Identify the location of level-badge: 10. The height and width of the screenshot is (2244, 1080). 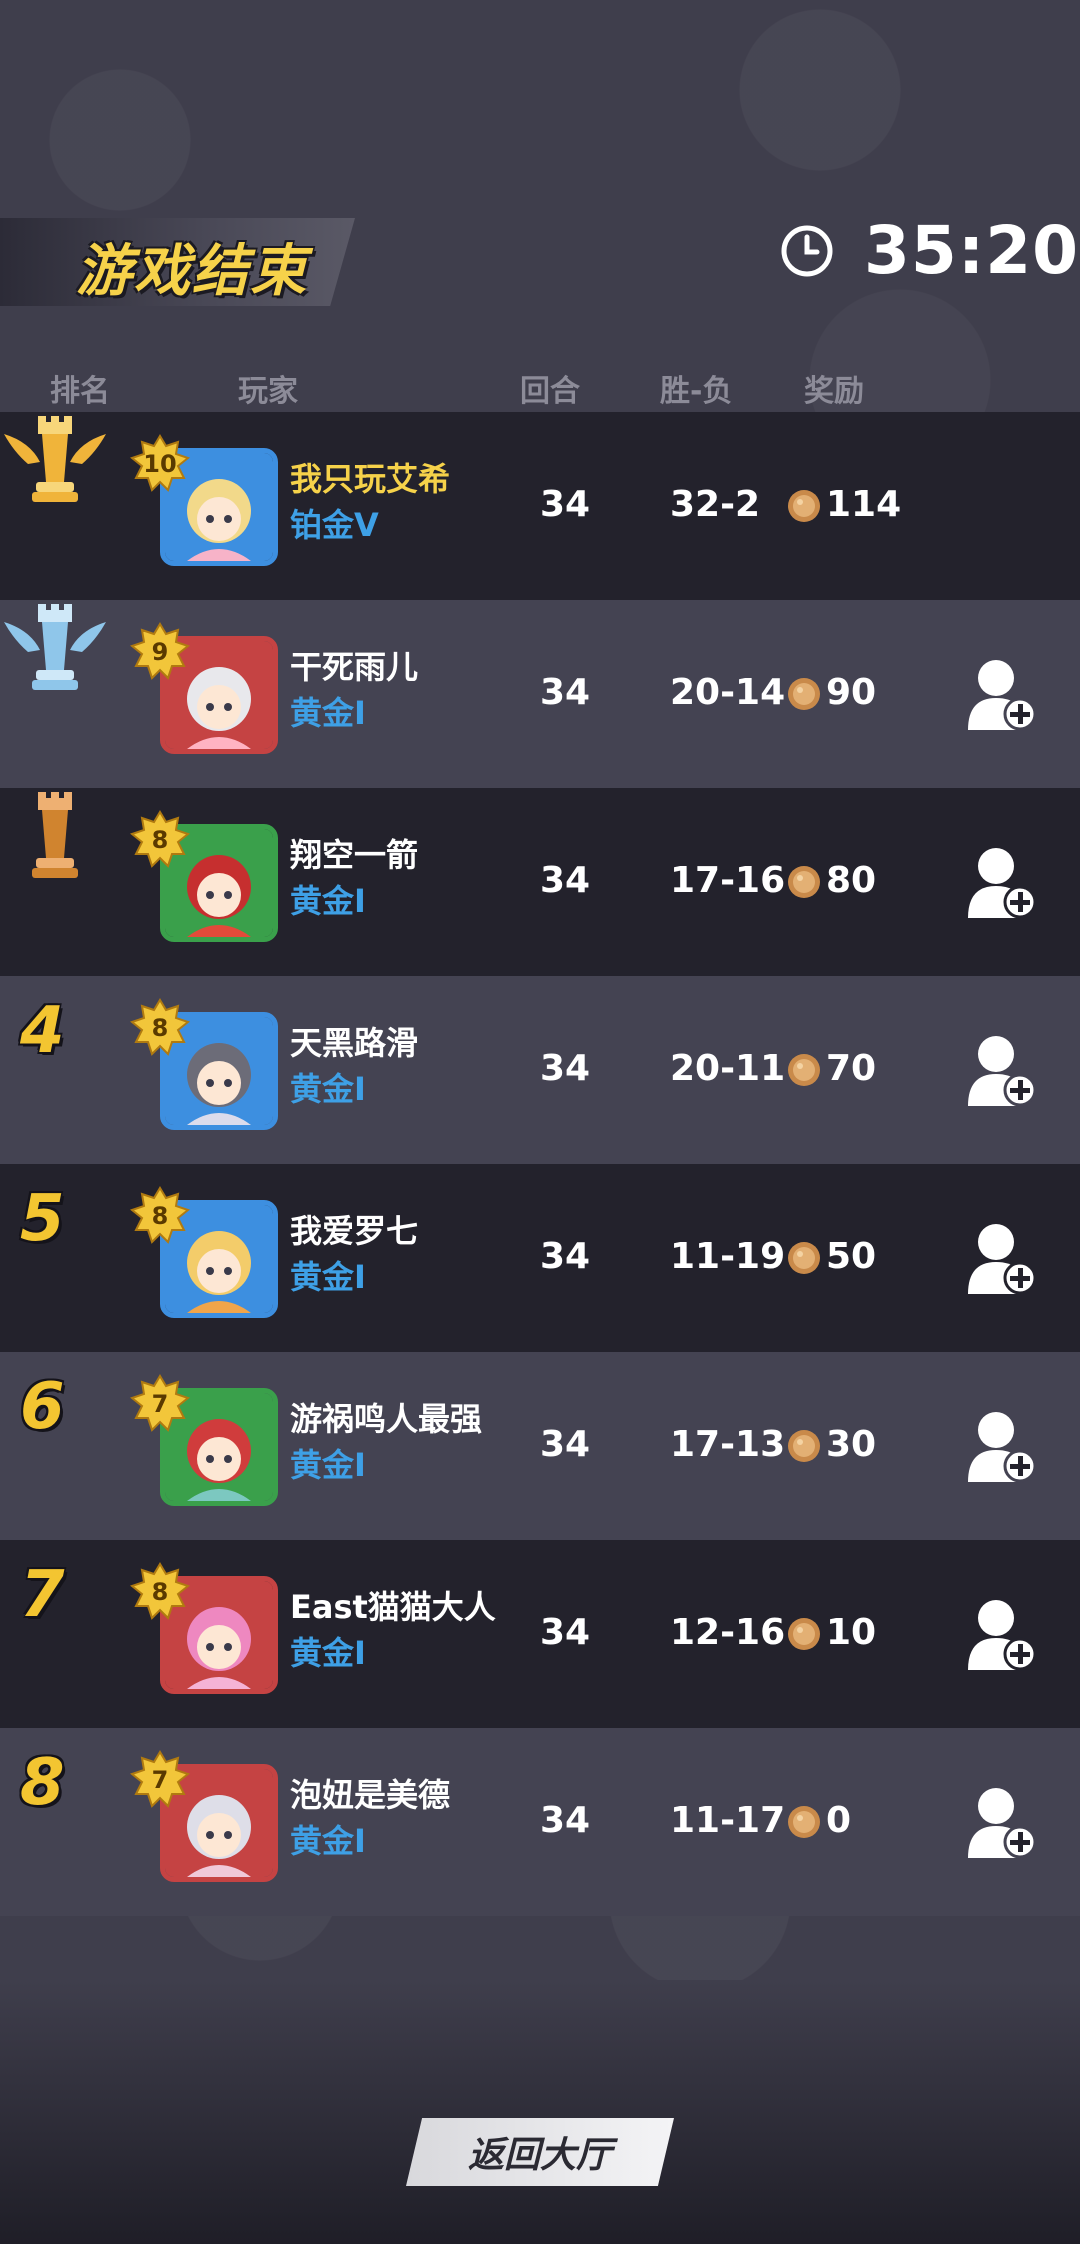
(160, 464).